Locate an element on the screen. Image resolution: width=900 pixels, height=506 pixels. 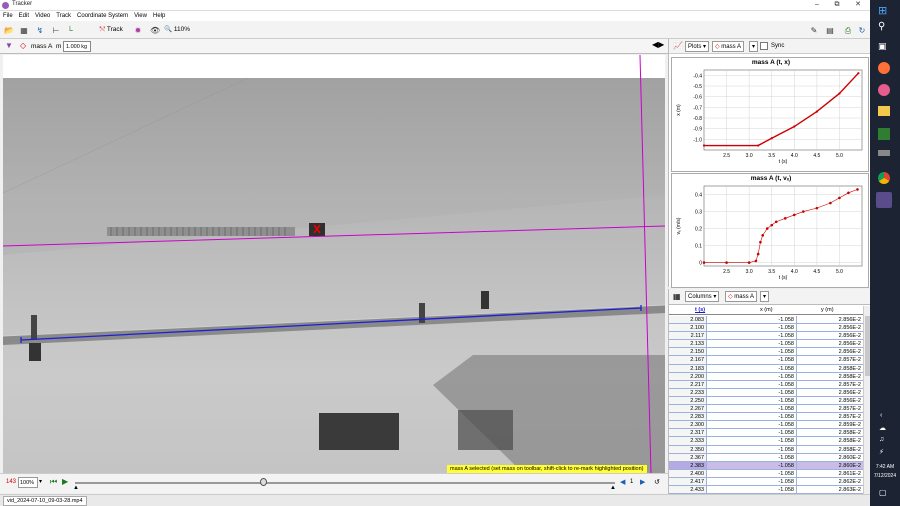
clock-date: 7/12/2024 is located at coordinates (885, 476).